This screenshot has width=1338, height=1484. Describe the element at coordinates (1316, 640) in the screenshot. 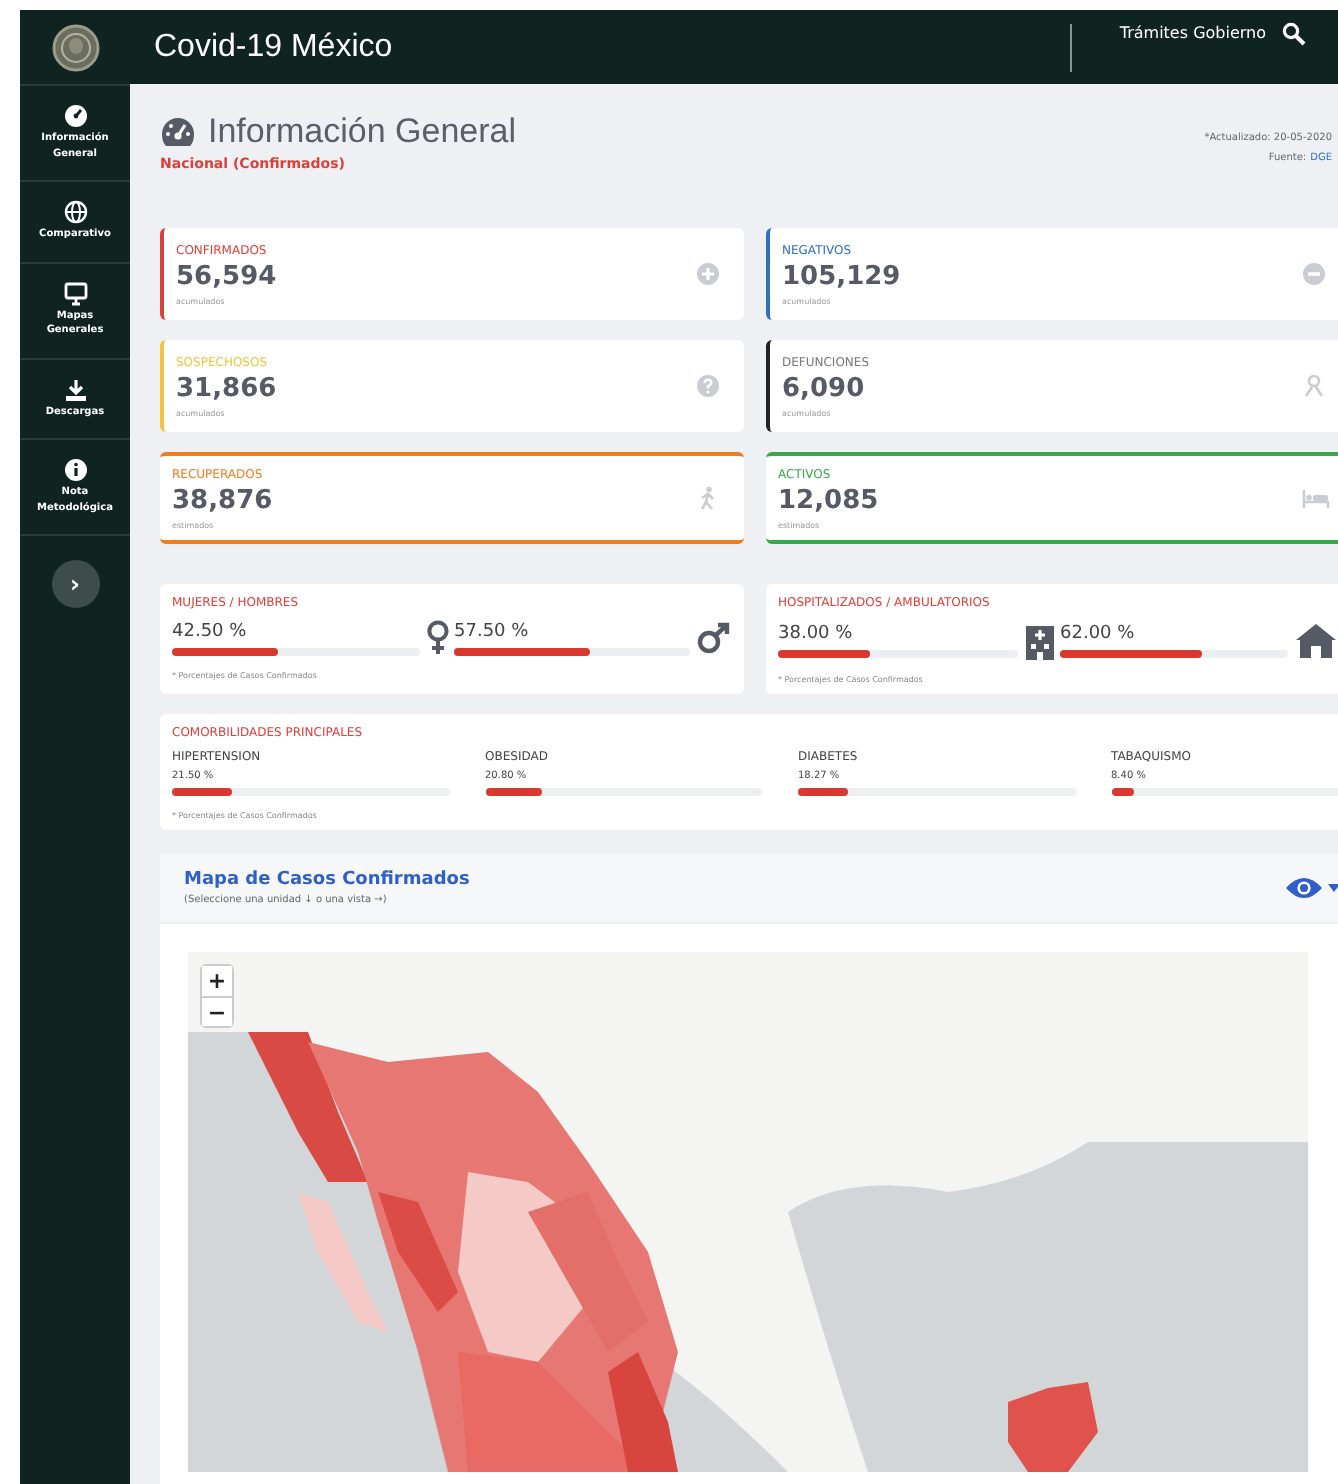

I see `house-icon` at that location.